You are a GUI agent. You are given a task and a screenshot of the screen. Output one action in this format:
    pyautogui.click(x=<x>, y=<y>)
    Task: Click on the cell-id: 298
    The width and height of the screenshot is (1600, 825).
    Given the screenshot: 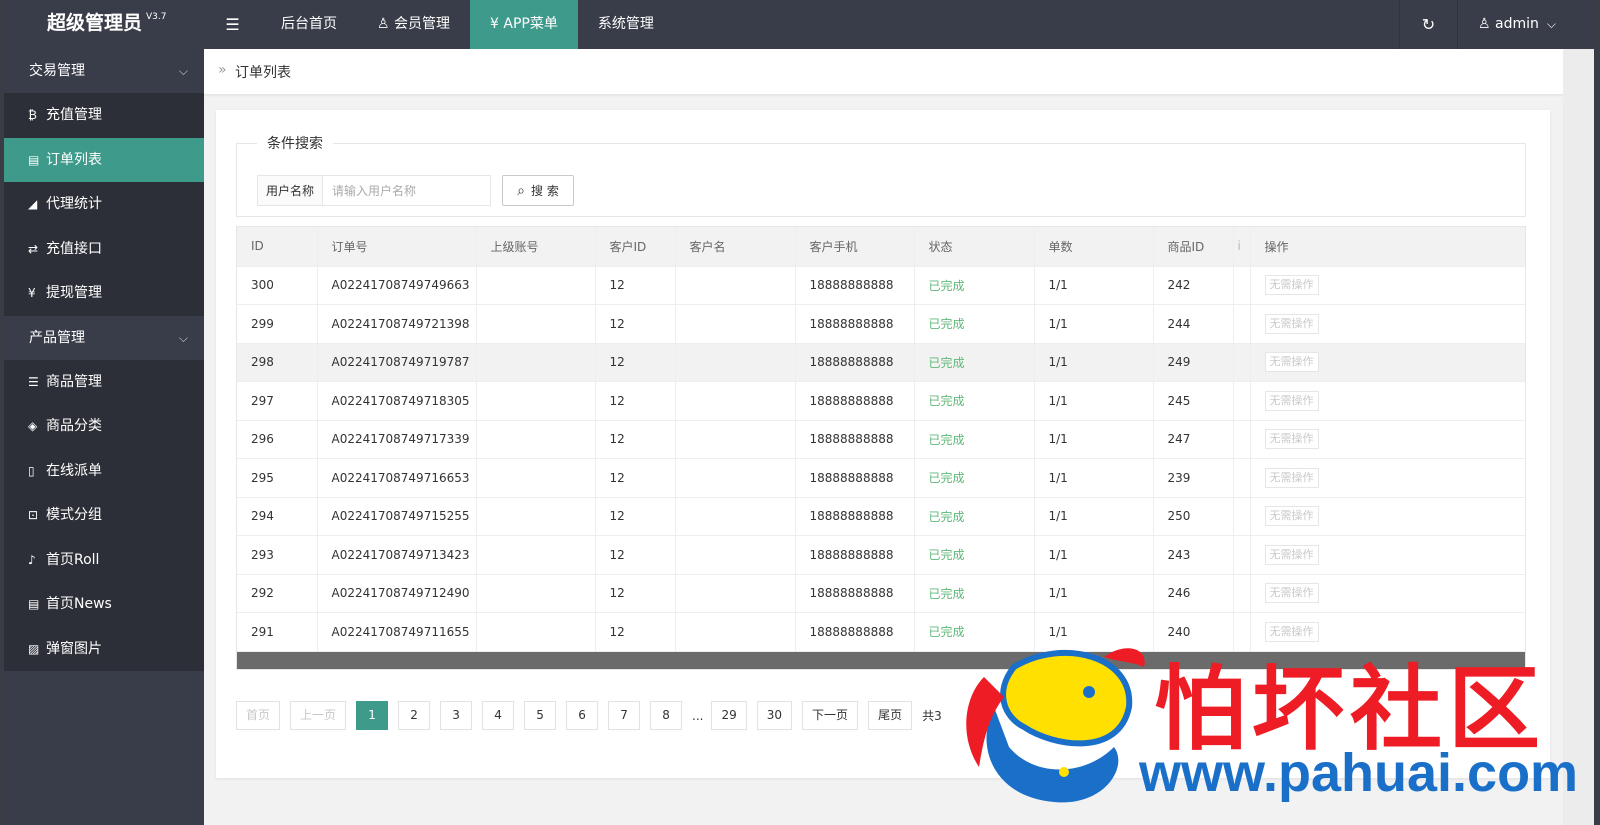 What is the action you would take?
    pyautogui.click(x=277, y=362)
    